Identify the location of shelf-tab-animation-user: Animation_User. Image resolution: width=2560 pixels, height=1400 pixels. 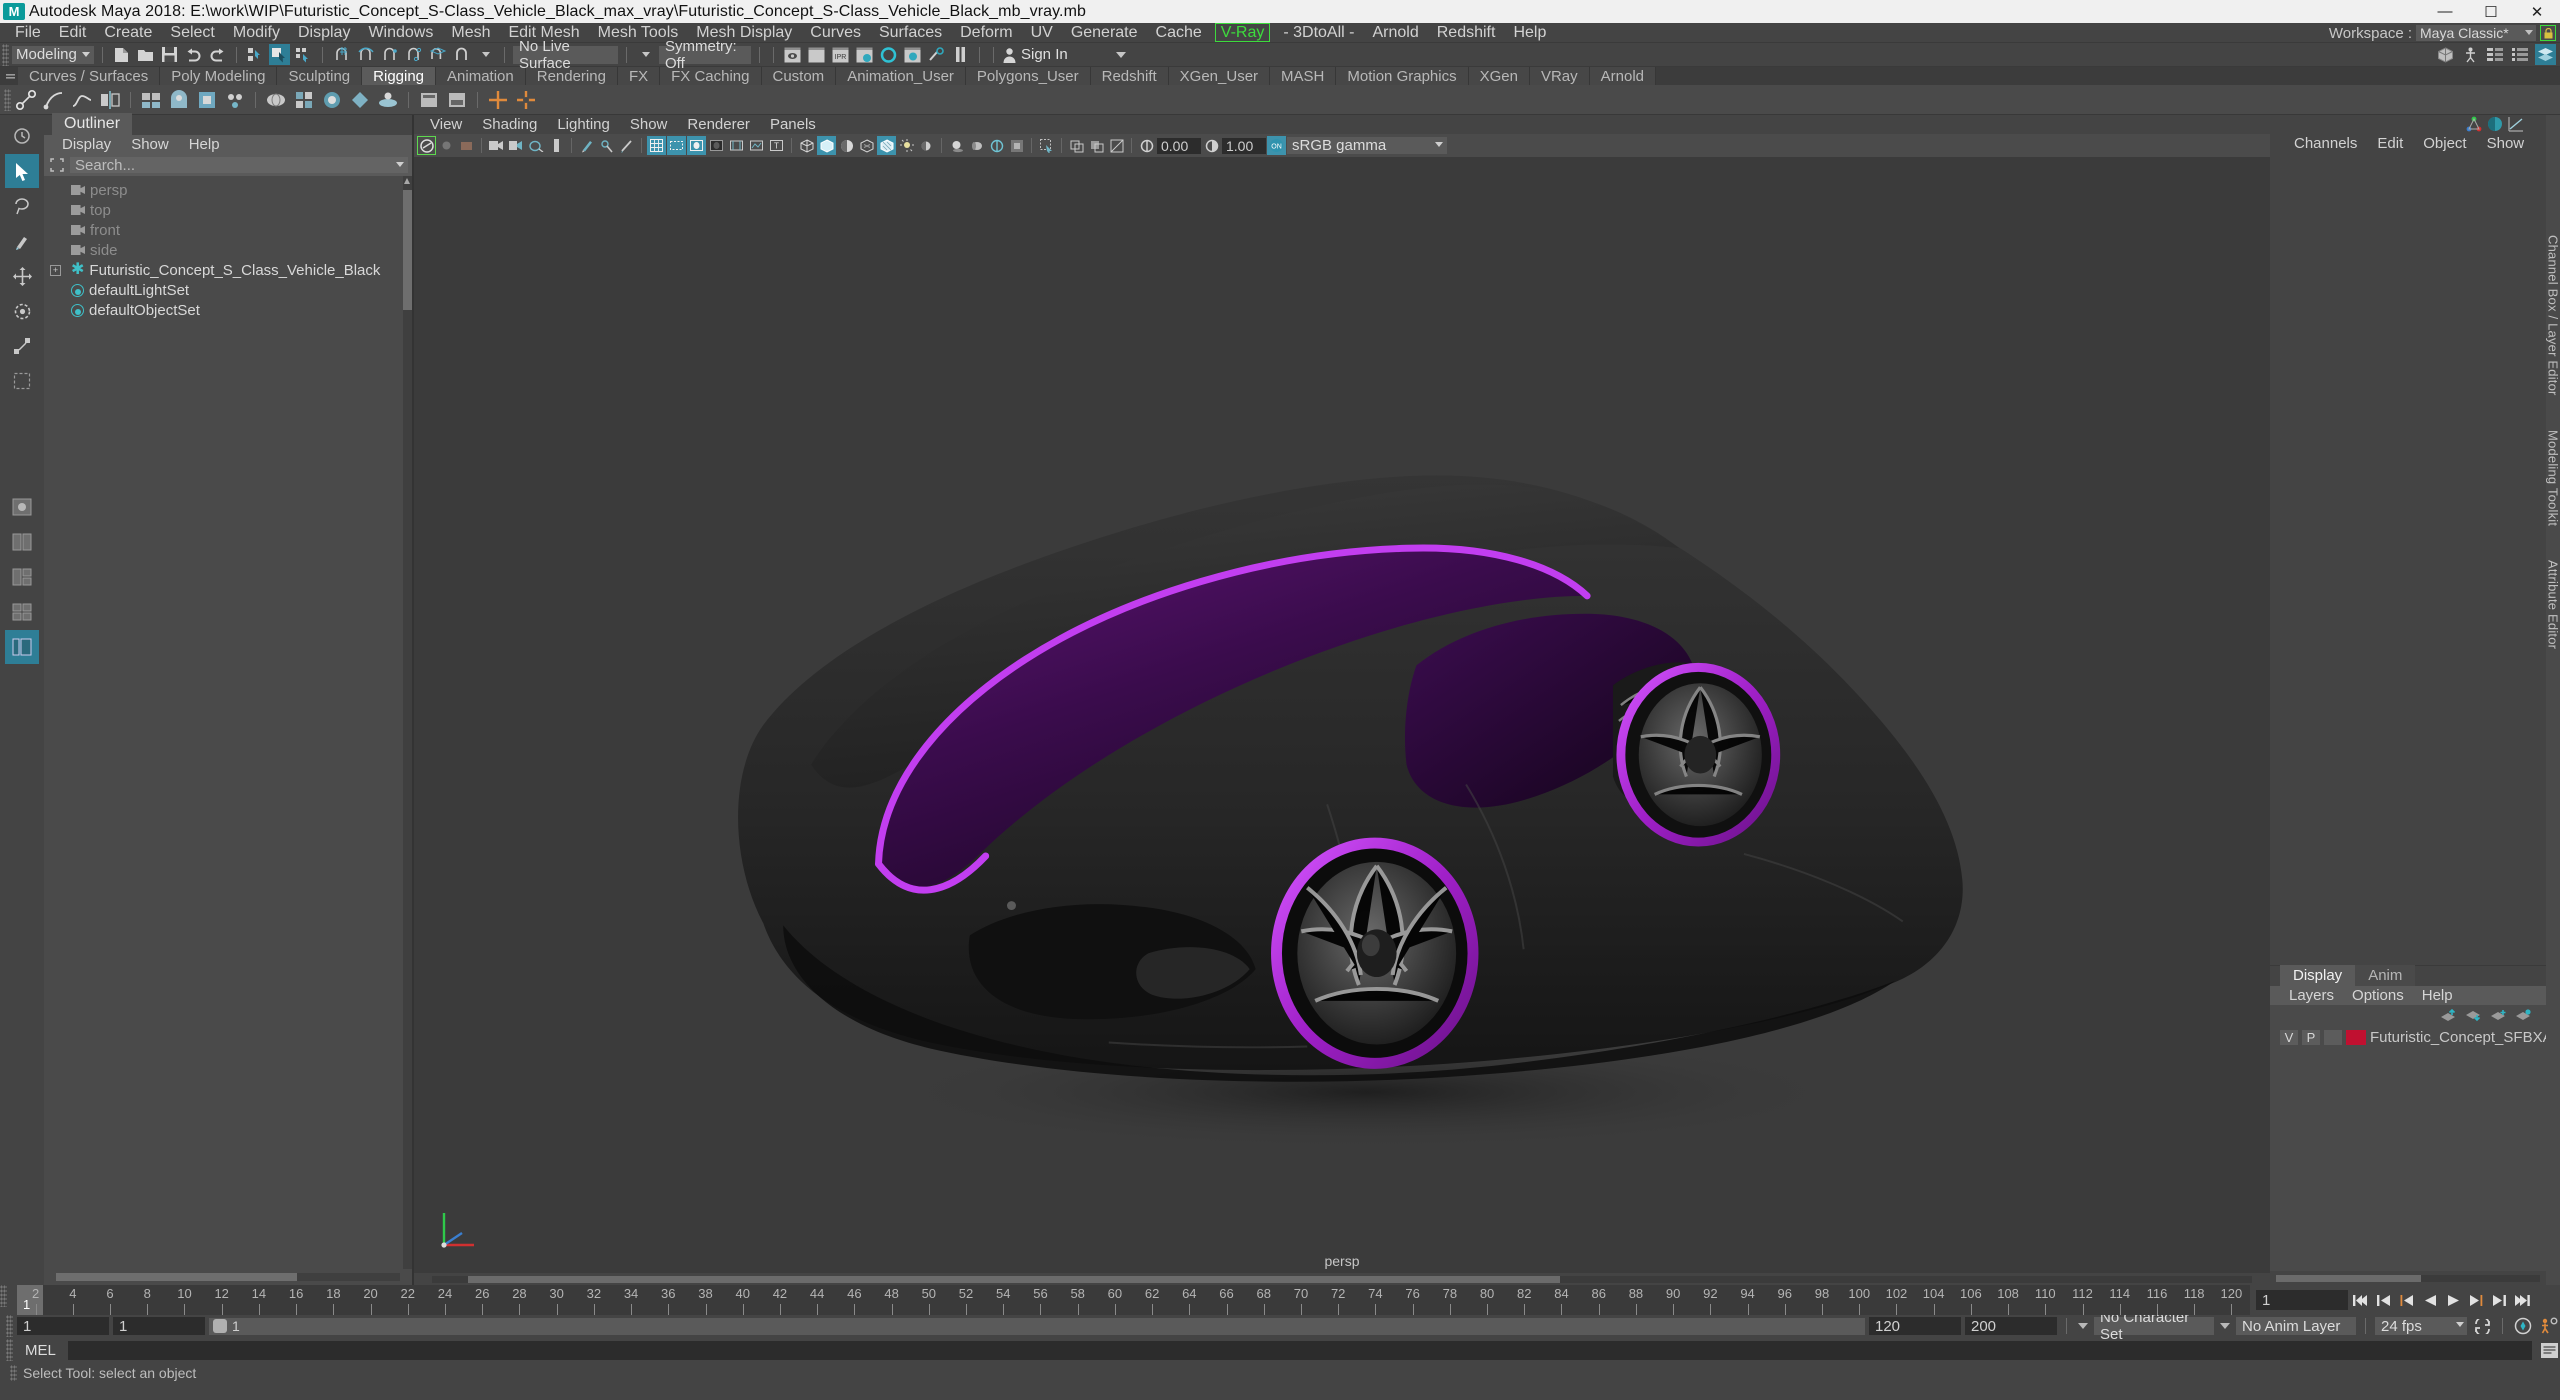
(901, 76).